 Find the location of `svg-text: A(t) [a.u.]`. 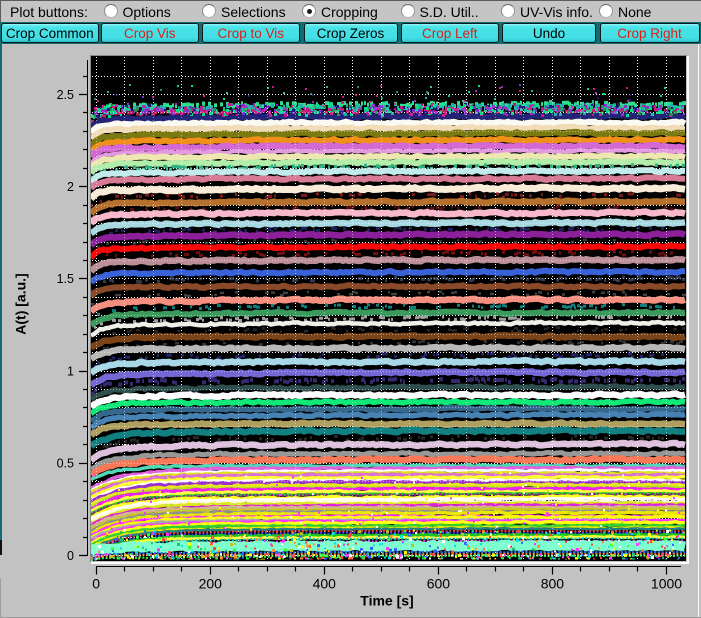

svg-text: A(t) [a.u.] is located at coordinates (21, 303).